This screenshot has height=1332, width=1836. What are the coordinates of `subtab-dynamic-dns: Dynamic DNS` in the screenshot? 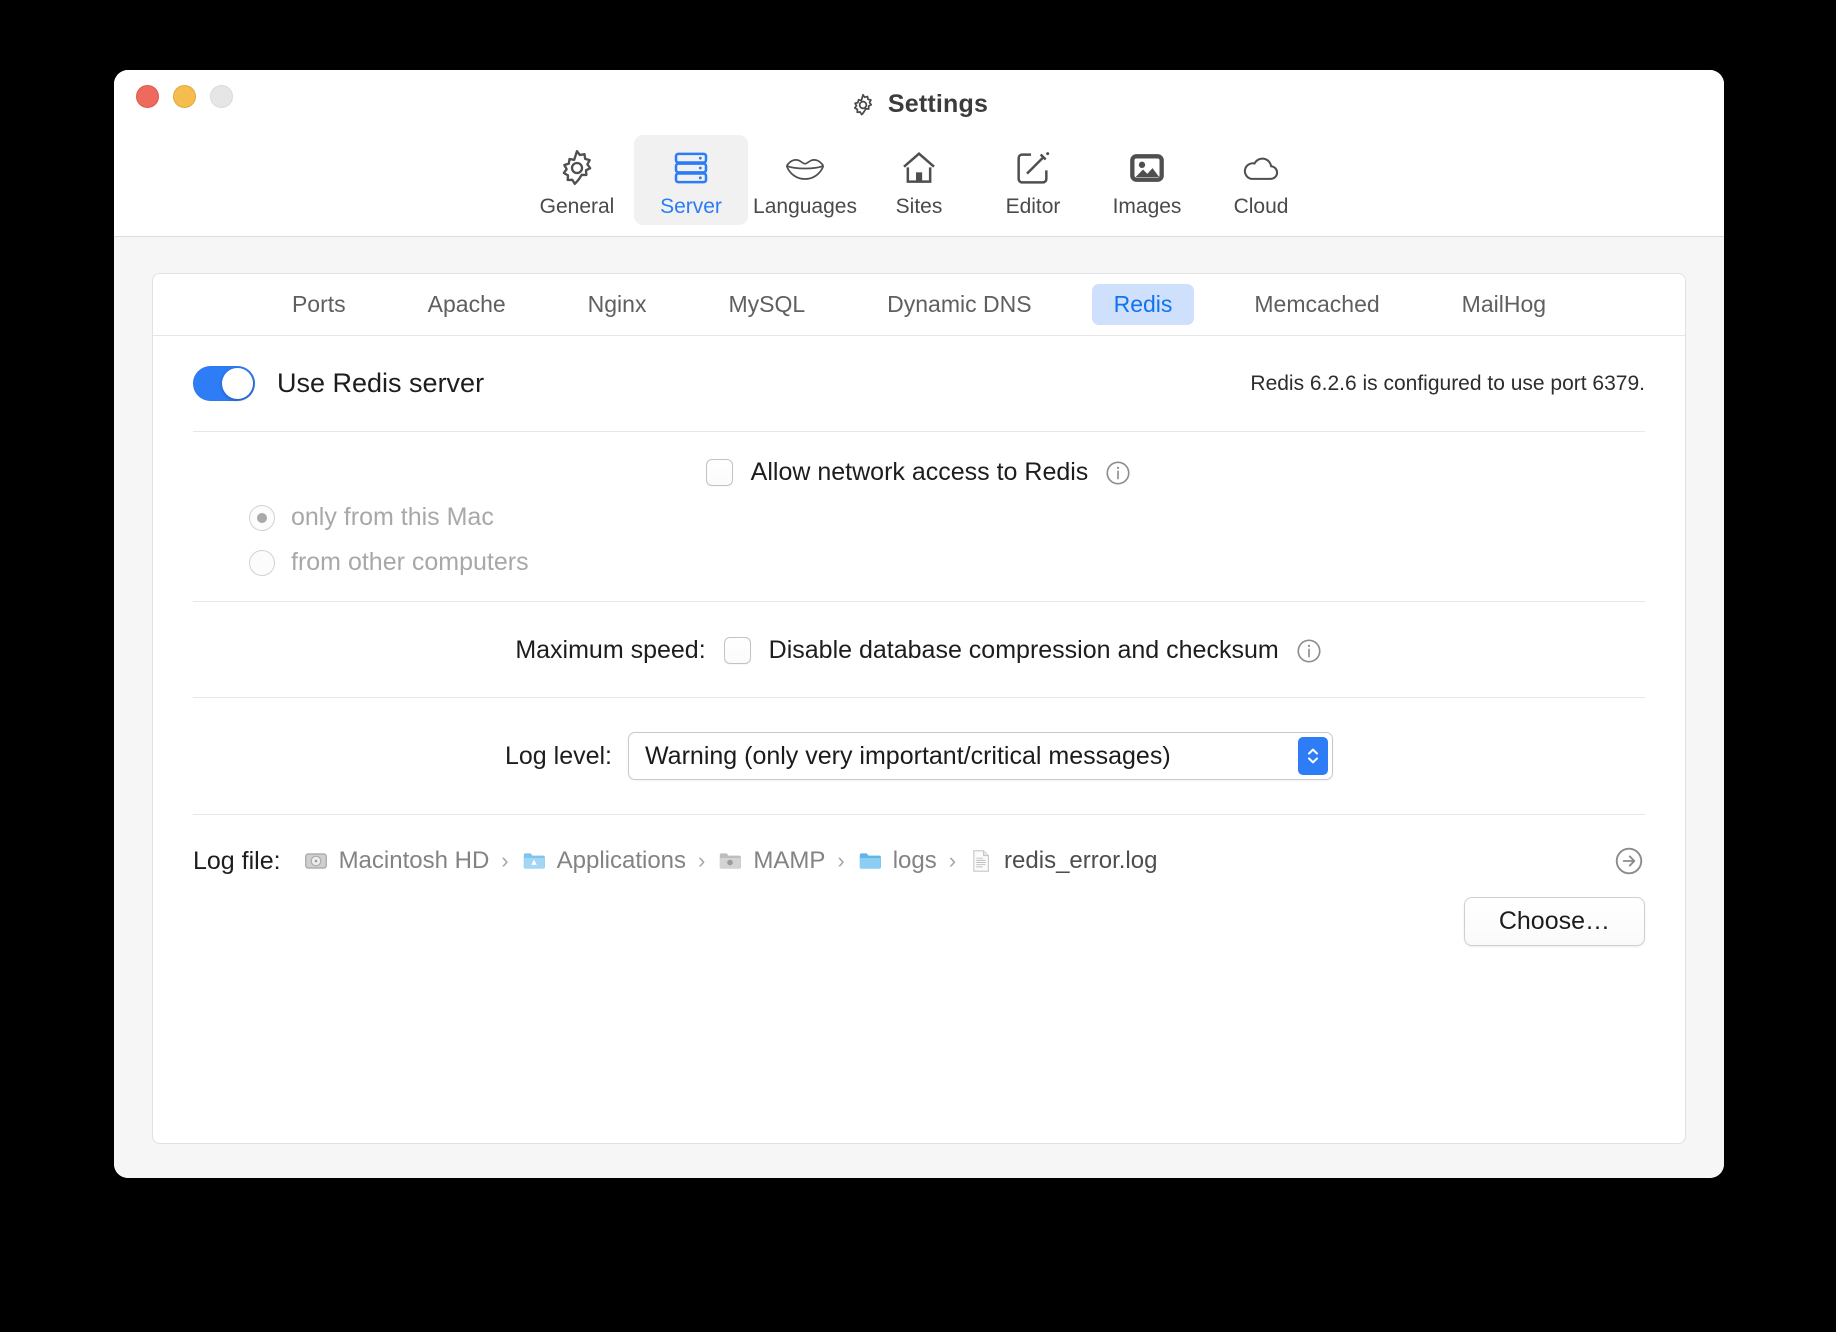 It's located at (959, 304).